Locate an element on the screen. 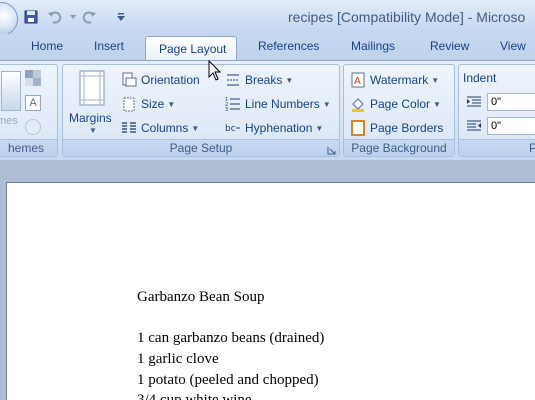  margins-icon is located at coordinates (92, 88).